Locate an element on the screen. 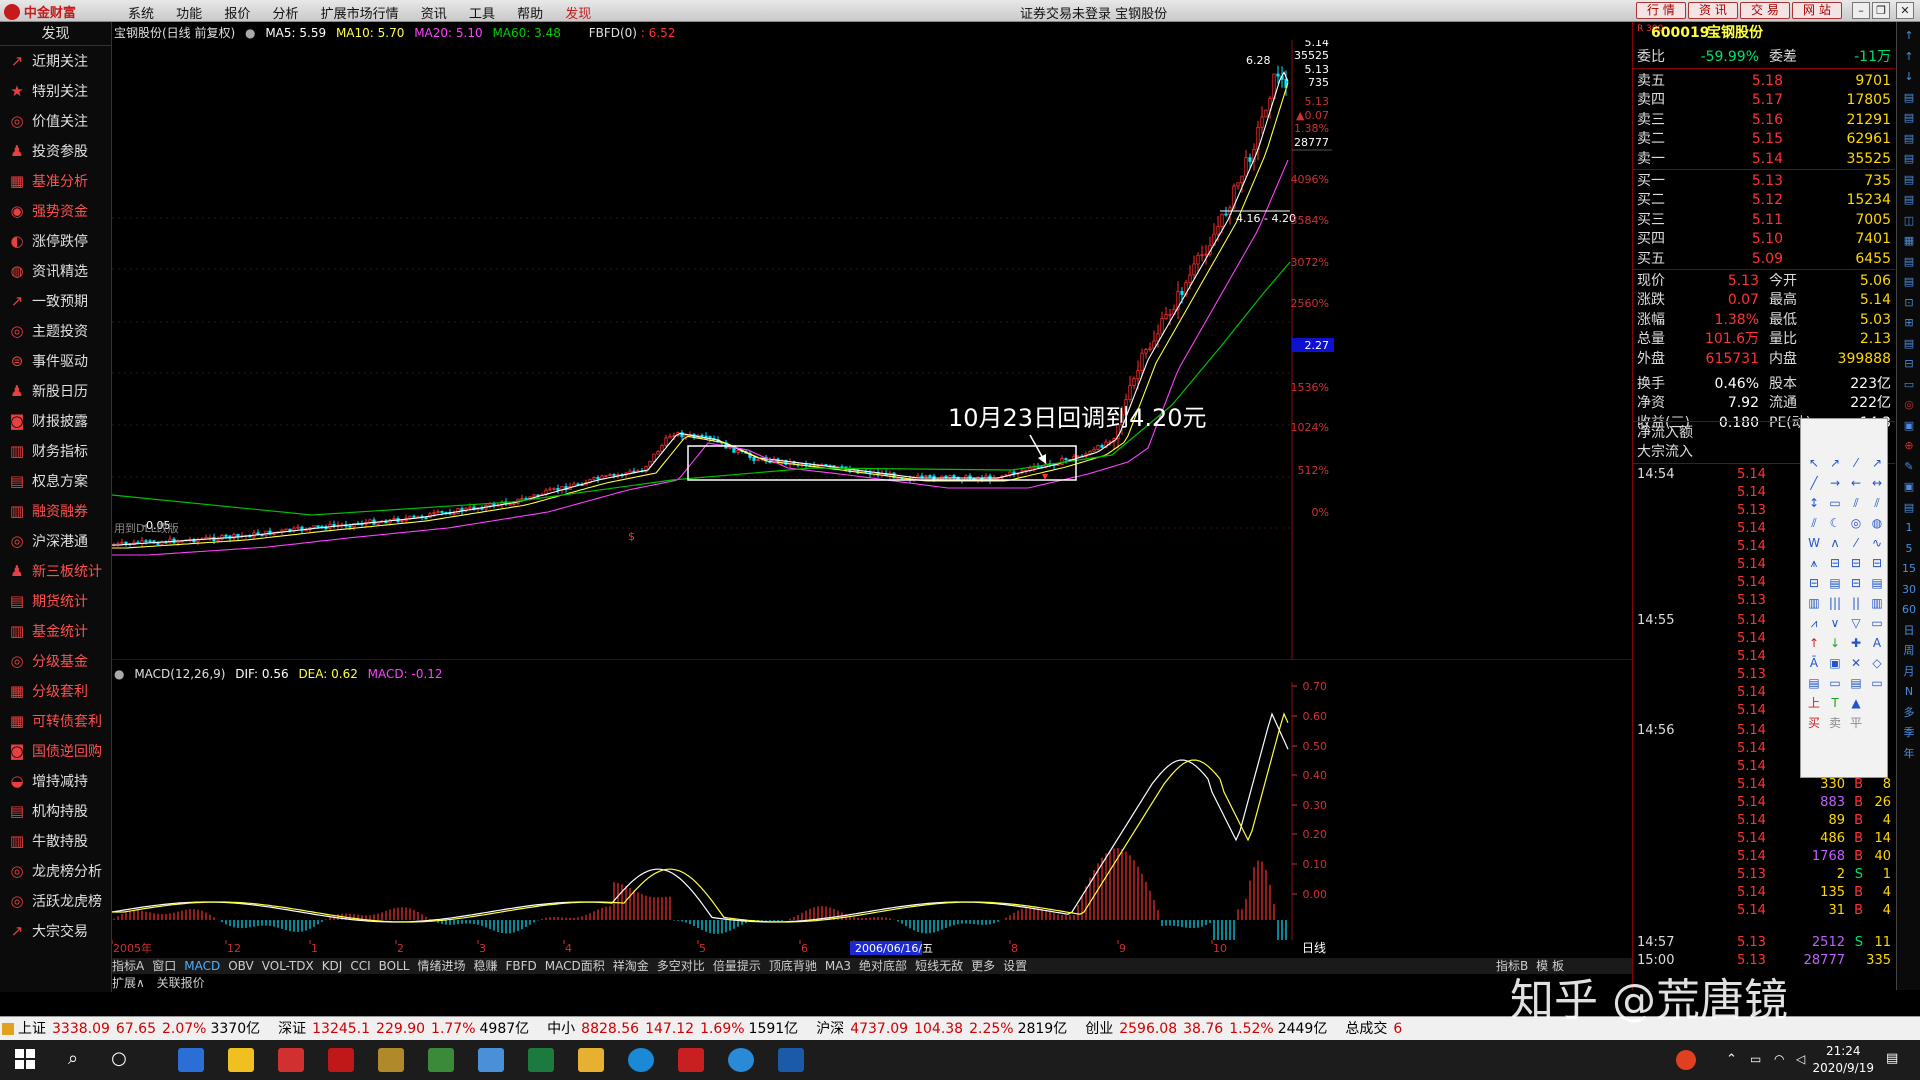  side-tool-icon: ✎ is located at coordinates (1909, 467).